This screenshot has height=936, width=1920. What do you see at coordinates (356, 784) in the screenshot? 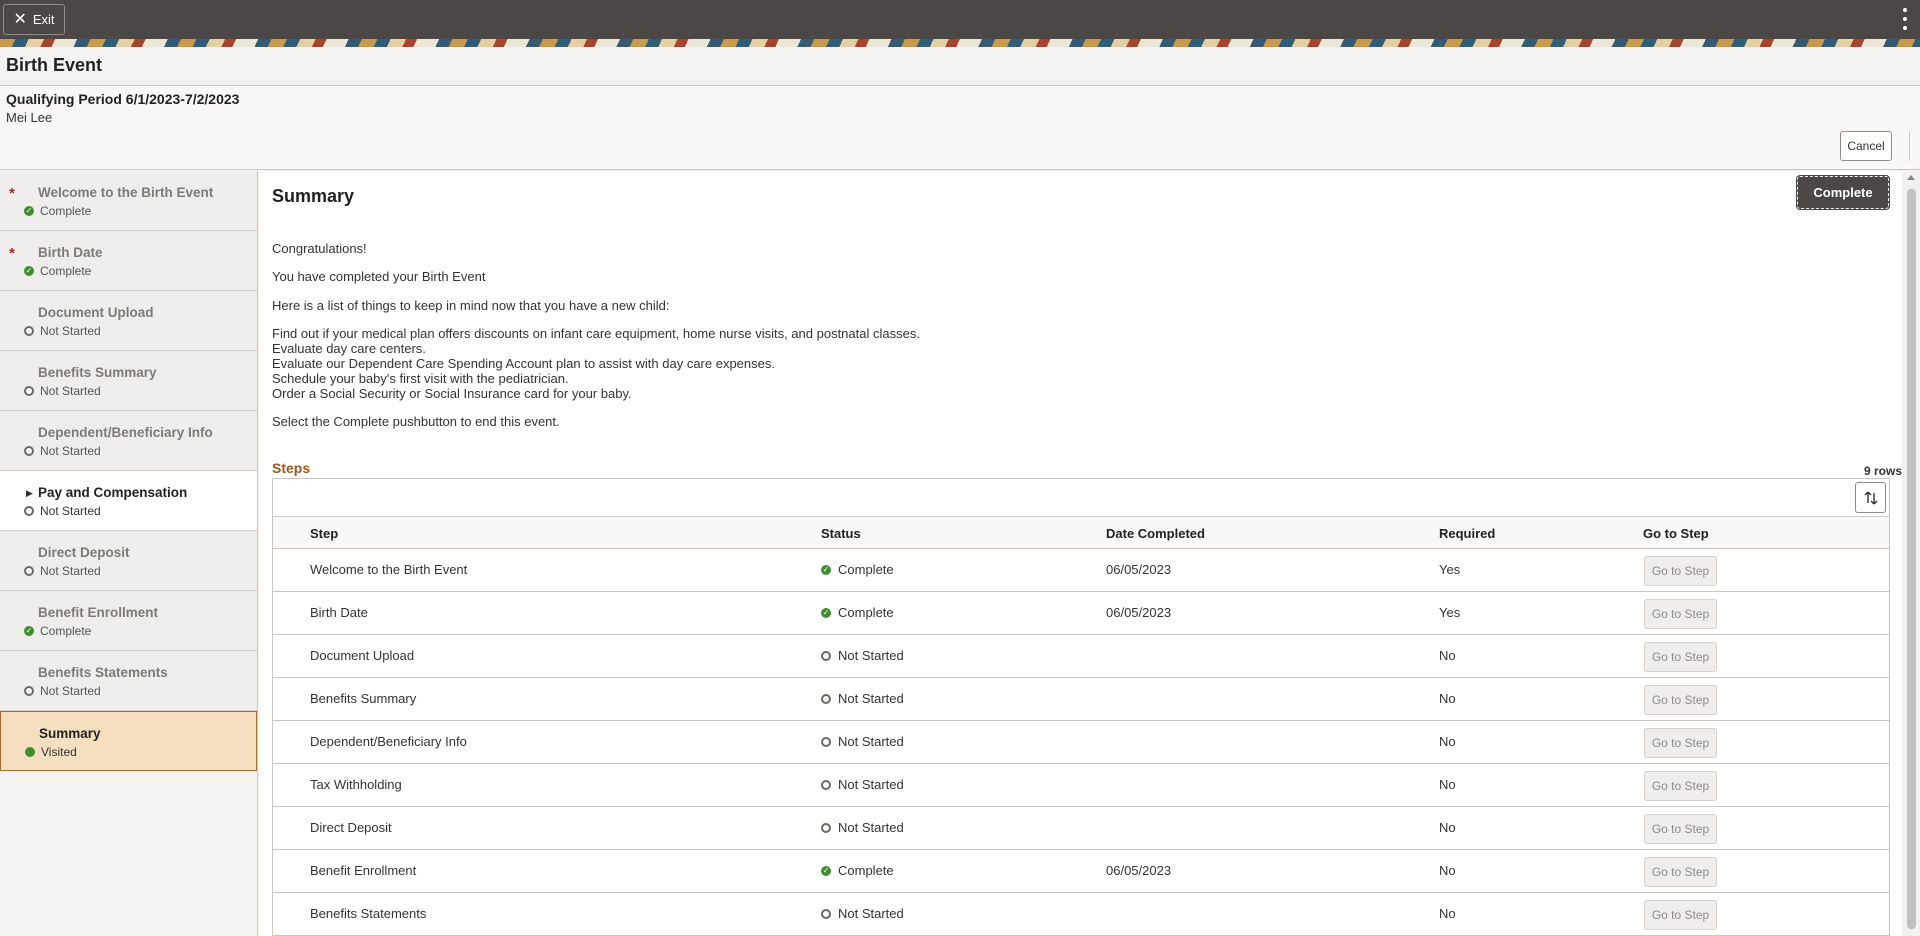
I see `step-name: Tax Withholding` at bounding box center [356, 784].